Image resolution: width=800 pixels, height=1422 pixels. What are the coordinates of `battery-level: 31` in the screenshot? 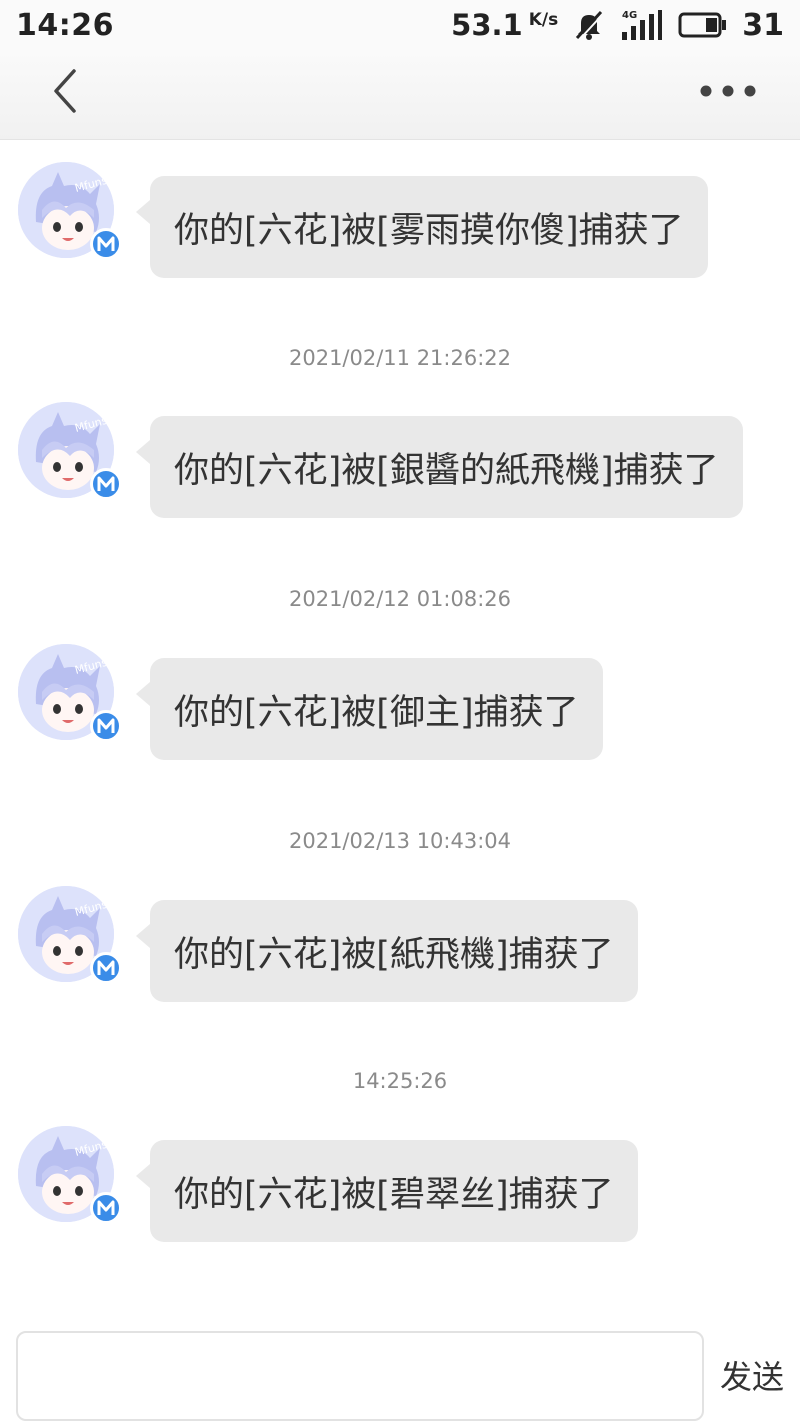 It's located at (763, 25).